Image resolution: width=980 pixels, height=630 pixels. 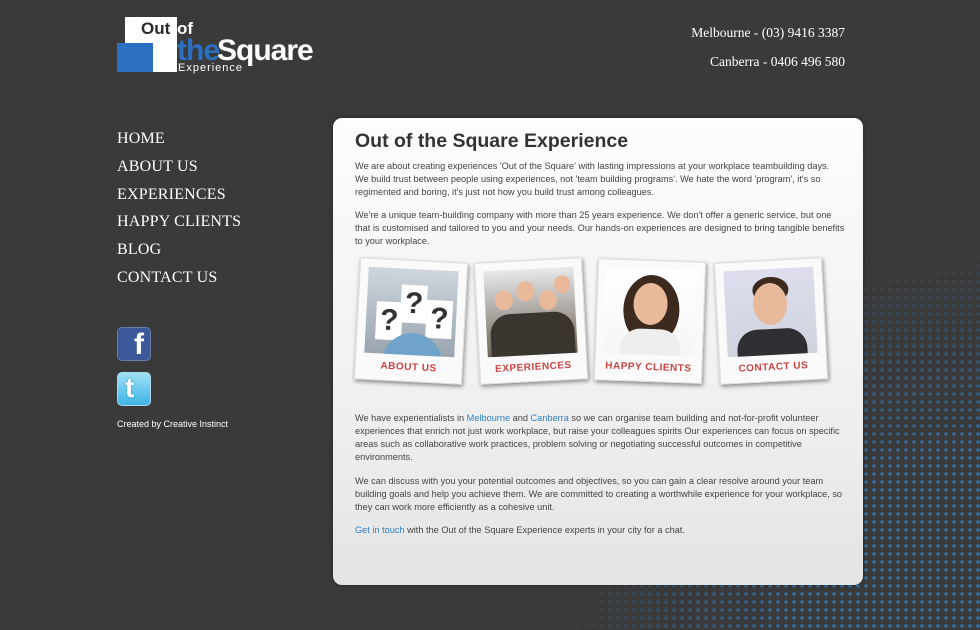 What do you see at coordinates (768, 32) in the screenshot?
I see `melbourne-phone: Melbourne - (03) 9416 3387` at bounding box center [768, 32].